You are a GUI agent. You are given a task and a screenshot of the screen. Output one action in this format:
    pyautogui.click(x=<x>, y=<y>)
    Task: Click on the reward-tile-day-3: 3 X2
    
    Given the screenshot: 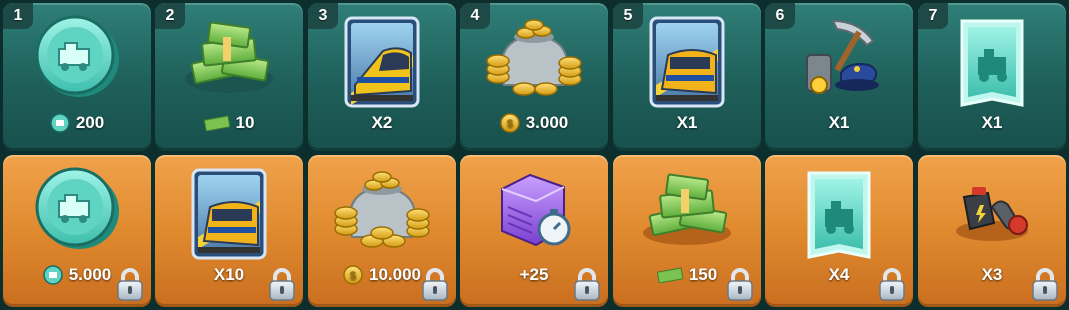 What is the action you would take?
    pyautogui.click(x=382, y=77)
    